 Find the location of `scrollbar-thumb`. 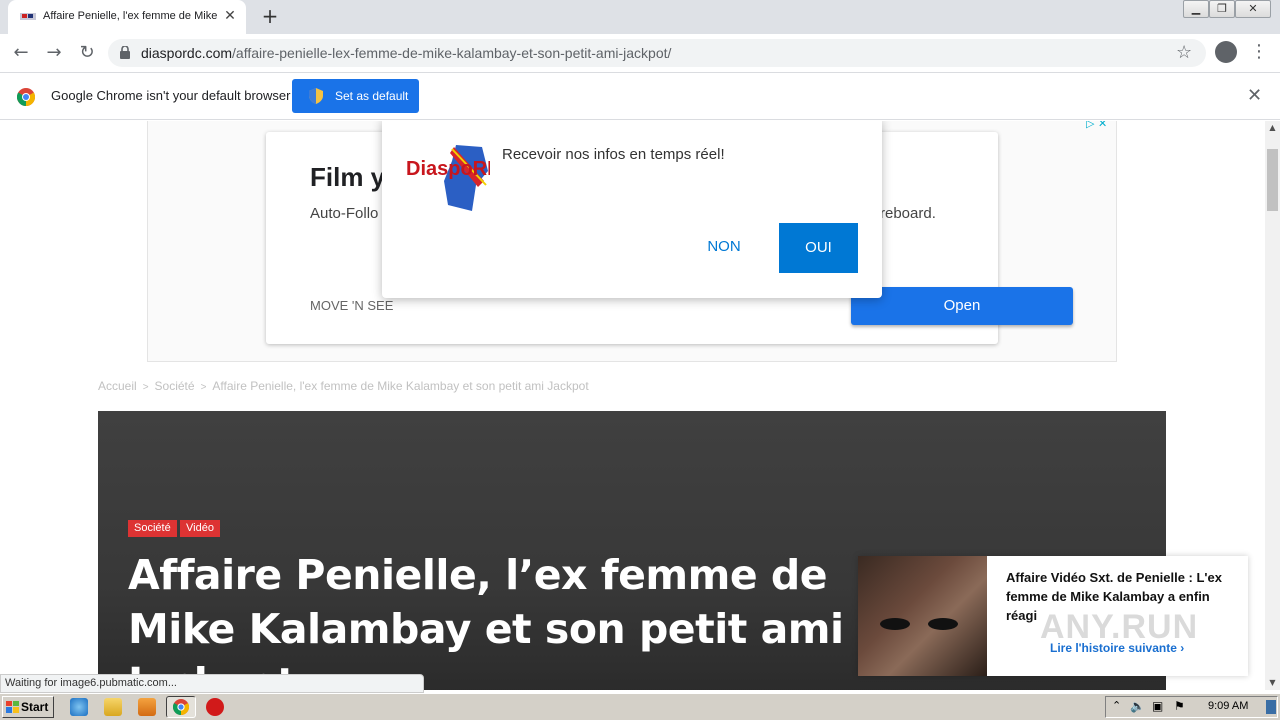

scrollbar-thumb is located at coordinates (1272, 180).